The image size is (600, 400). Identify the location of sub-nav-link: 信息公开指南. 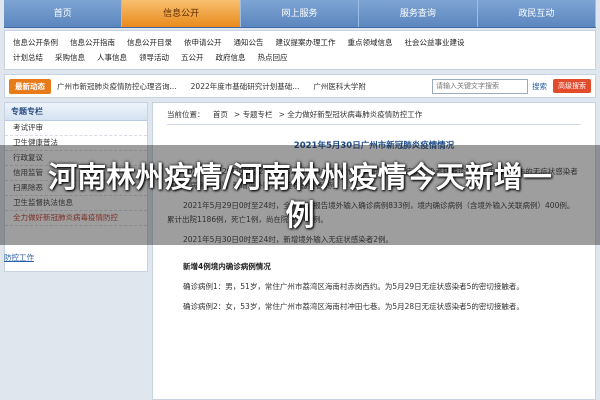
(92, 42).